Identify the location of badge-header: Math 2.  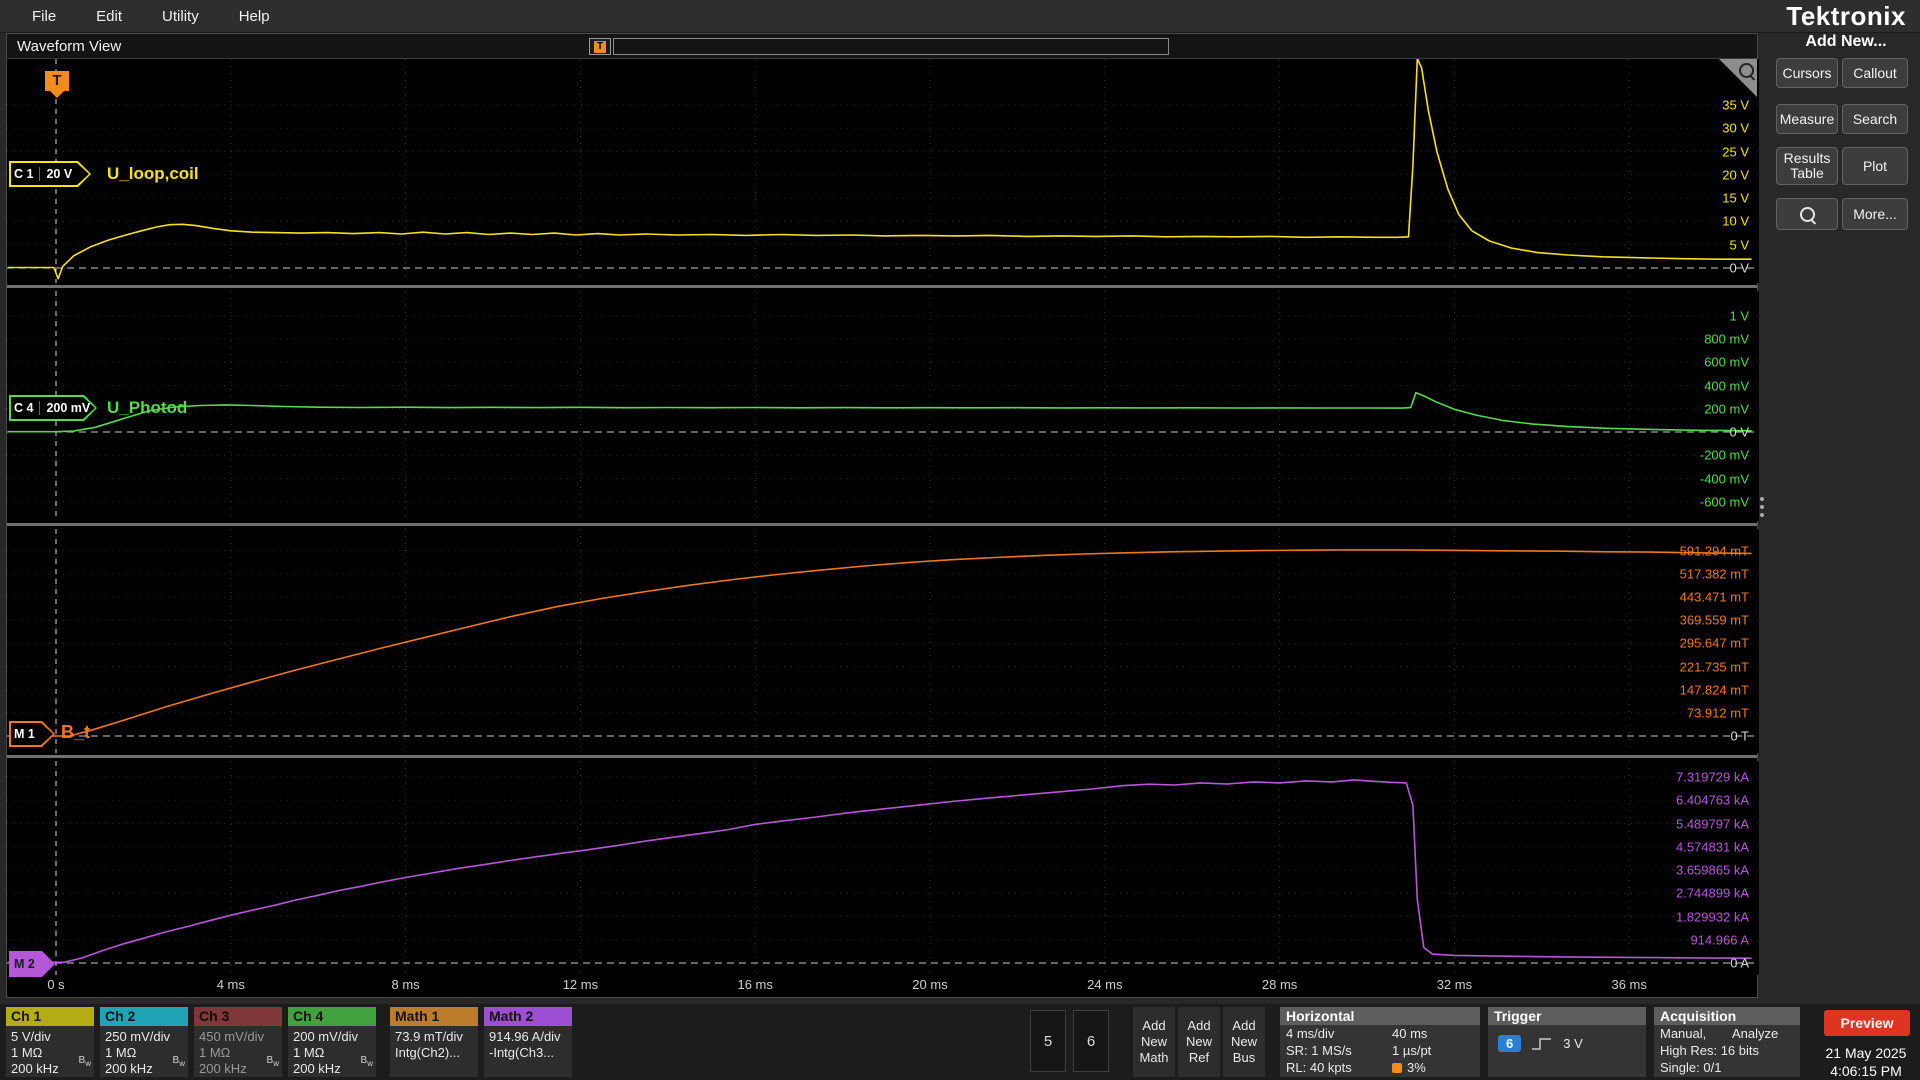
(528, 1016).